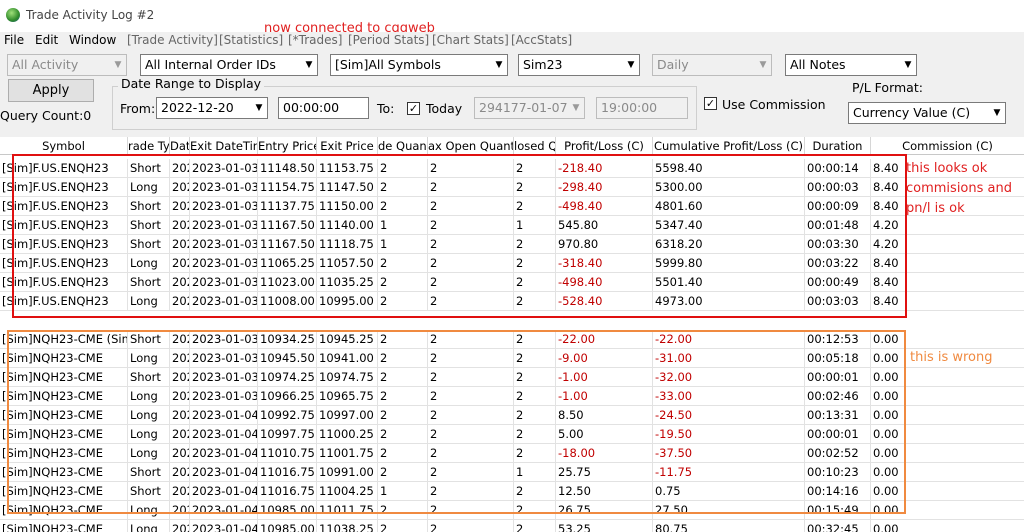 The image size is (1024, 532). Describe the element at coordinates (287, 526) in the screenshot. I see `cell-entry-price: 10985.00` at that location.